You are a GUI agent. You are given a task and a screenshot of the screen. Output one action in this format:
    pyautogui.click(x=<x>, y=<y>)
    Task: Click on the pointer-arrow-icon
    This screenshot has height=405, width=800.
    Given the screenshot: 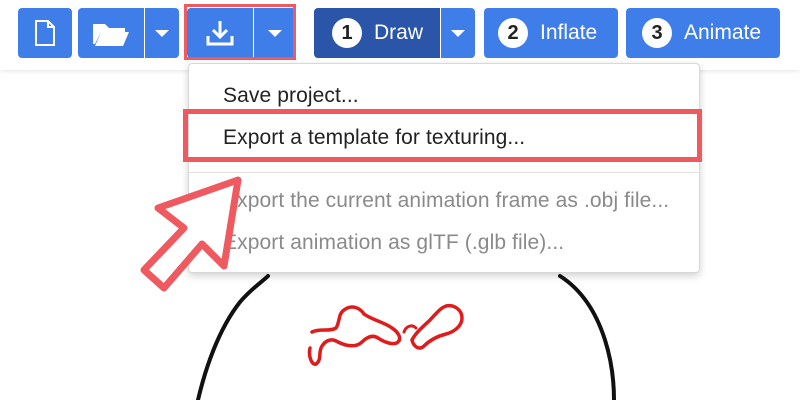 What is the action you would take?
    pyautogui.click(x=191, y=234)
    